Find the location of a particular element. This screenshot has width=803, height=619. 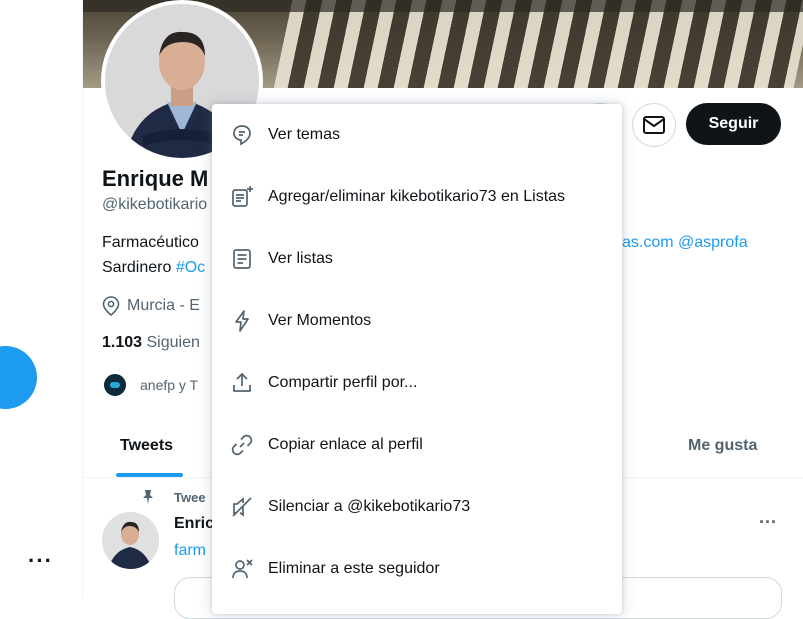

profile-bio-line2: Sardinero #Oc is located at coordinates (153, 268).